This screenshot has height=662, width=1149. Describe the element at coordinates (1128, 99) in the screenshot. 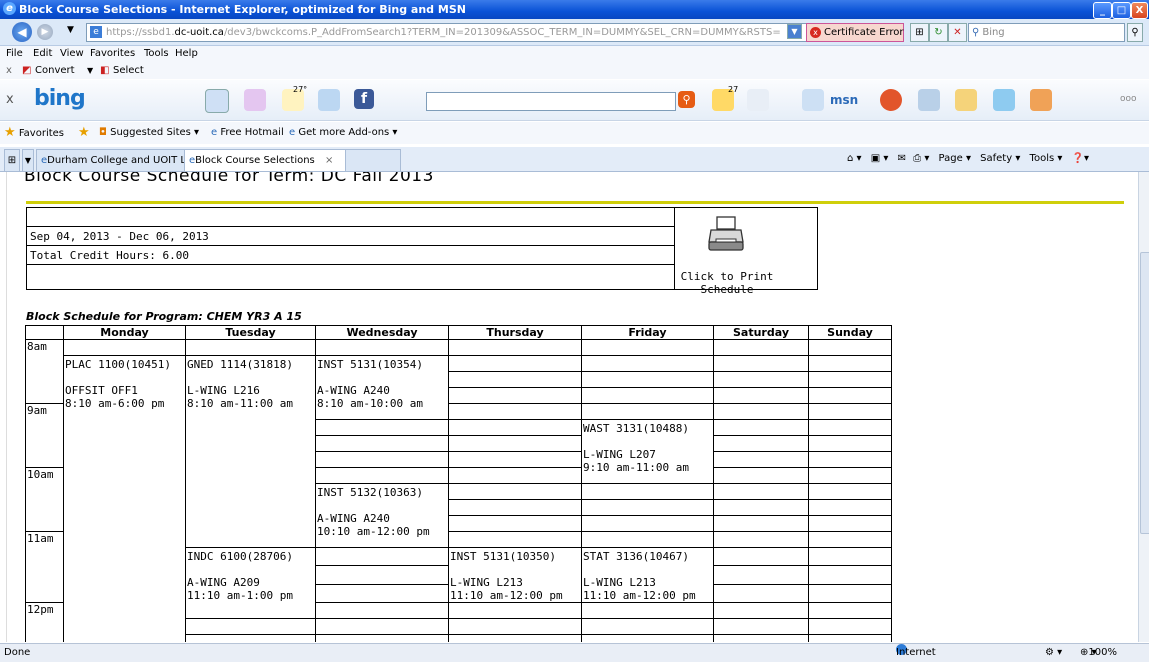

I see `more-icon: ooo` at that location.